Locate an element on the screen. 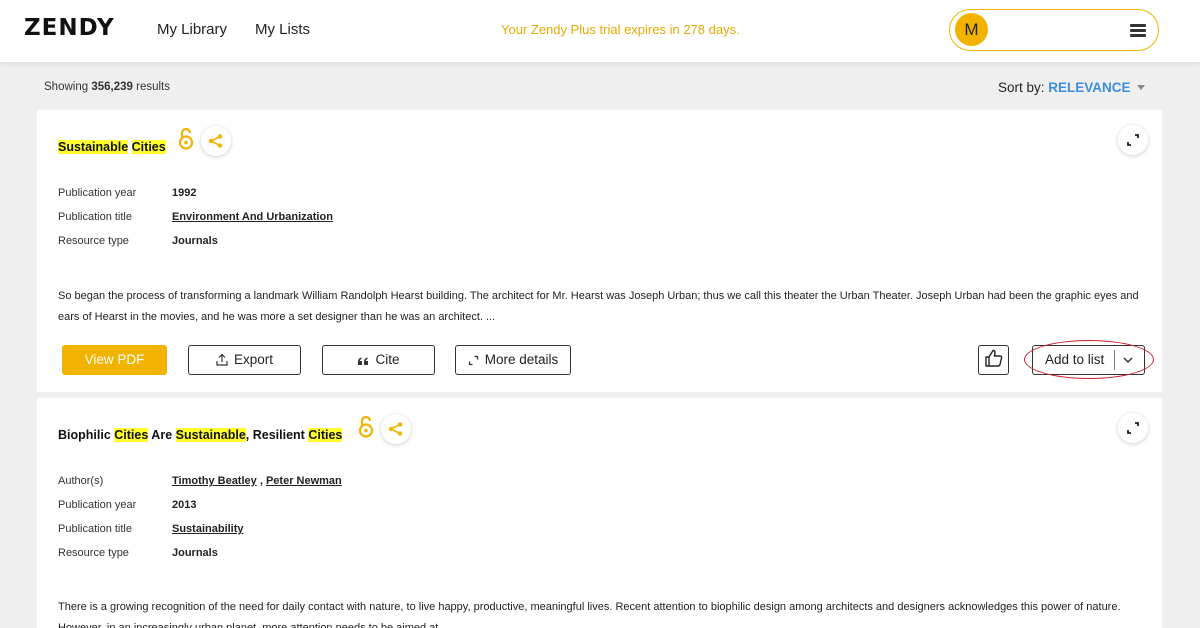  nav-my-library: My Library is located at coordinates (192, 29).